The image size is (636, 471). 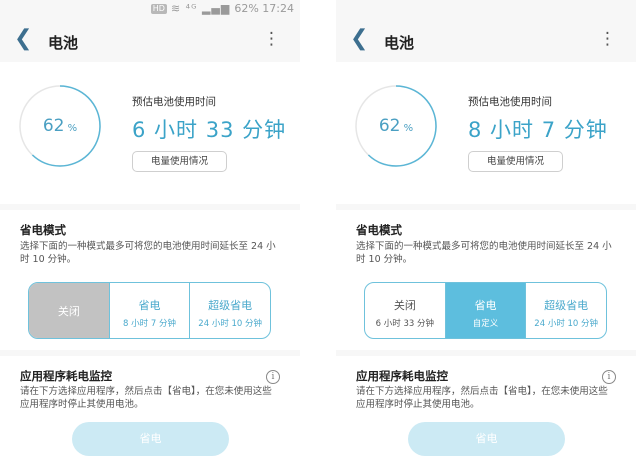 I want to click on mode-power-saving: 省电 8 小时 7 分钟, so click(x=150, y=310).